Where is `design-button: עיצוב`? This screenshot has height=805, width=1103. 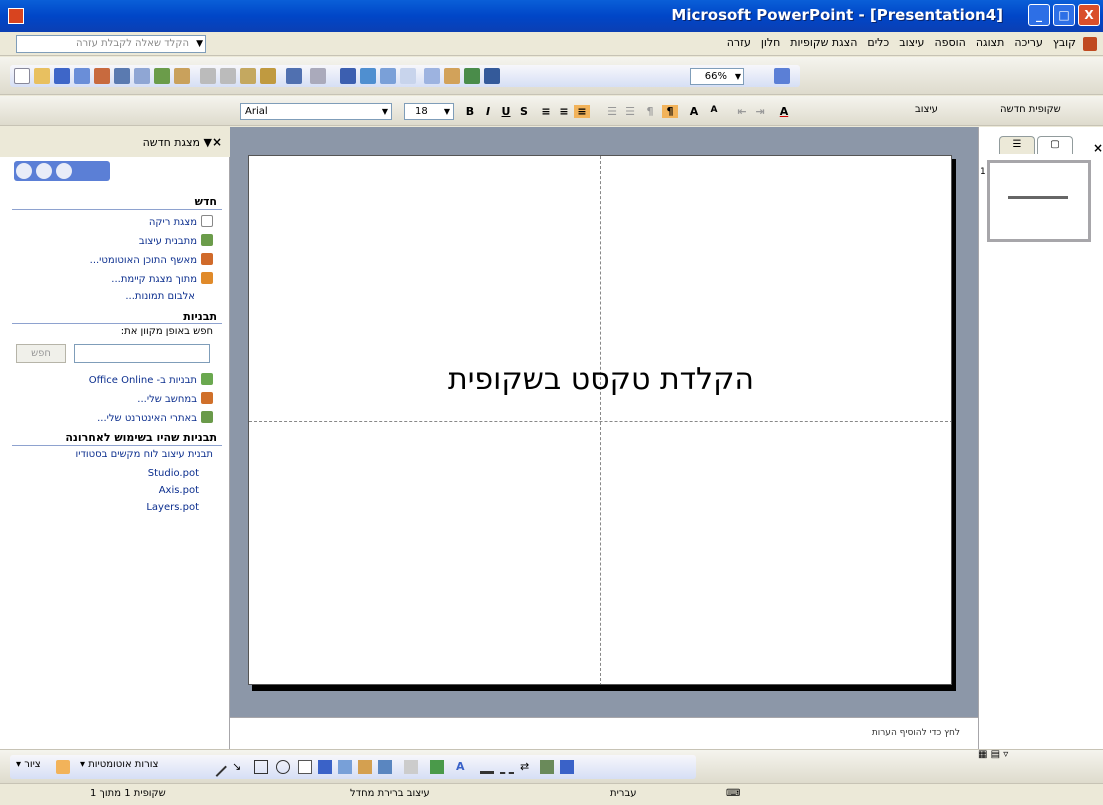
design-button: עיצוב is located at coordinates (926, 109).